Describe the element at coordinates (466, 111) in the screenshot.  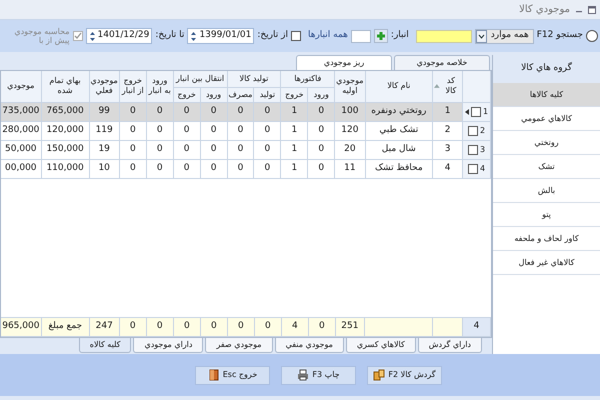
I see `row-pointer-icon` at that location.